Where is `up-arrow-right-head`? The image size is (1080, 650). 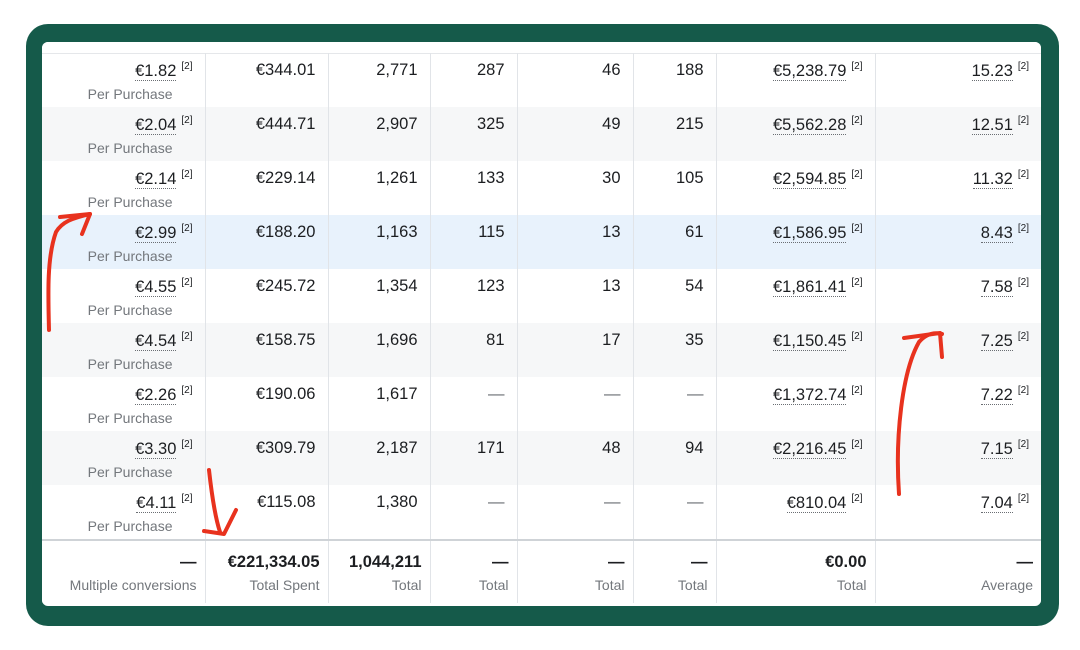
up-arrow-right-head is located at coordinates (923, 345).